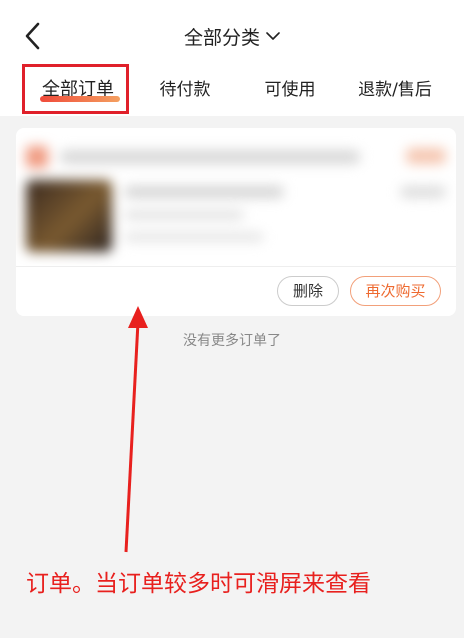 This screenshot has width=464, height=638. I want to click on product-thumbnail, so click(69, 216).